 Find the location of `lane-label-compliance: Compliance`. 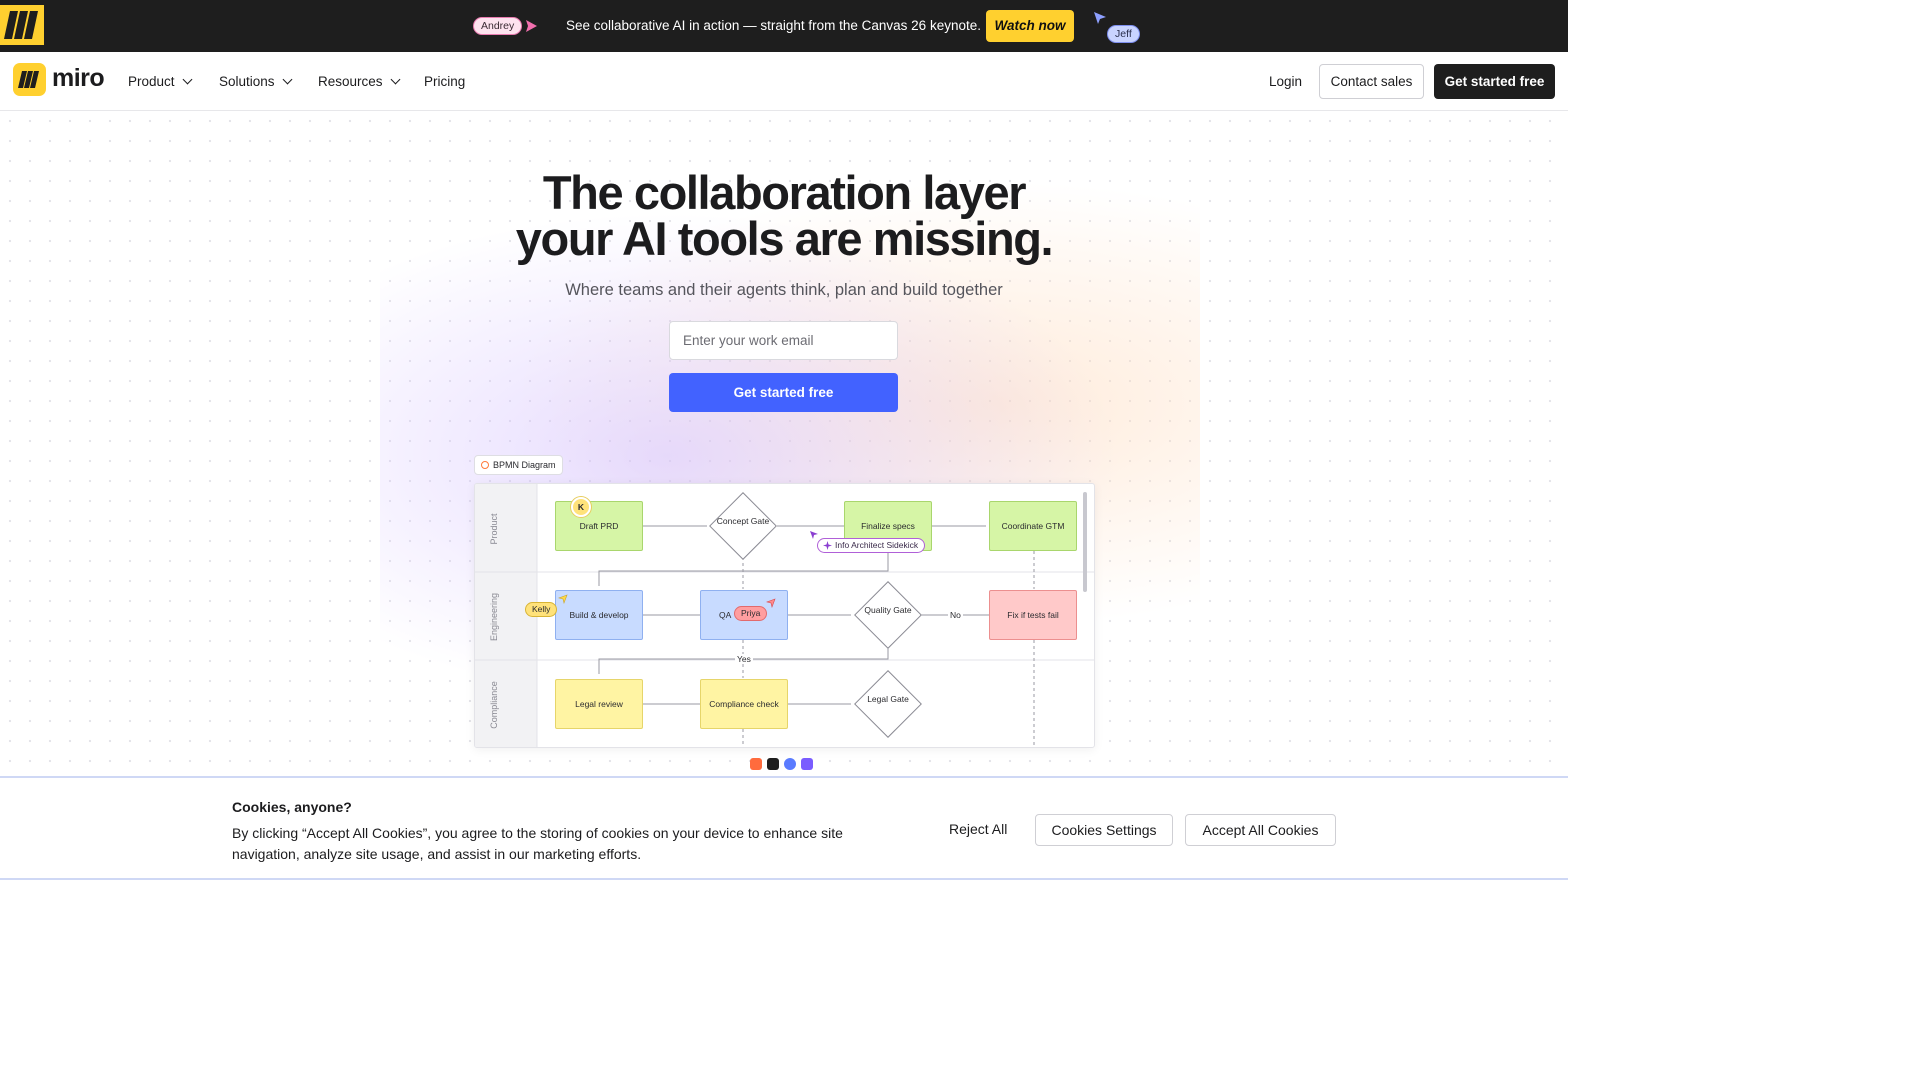

lane-label-compliance: Compliance is located at coordinates (494, 705).